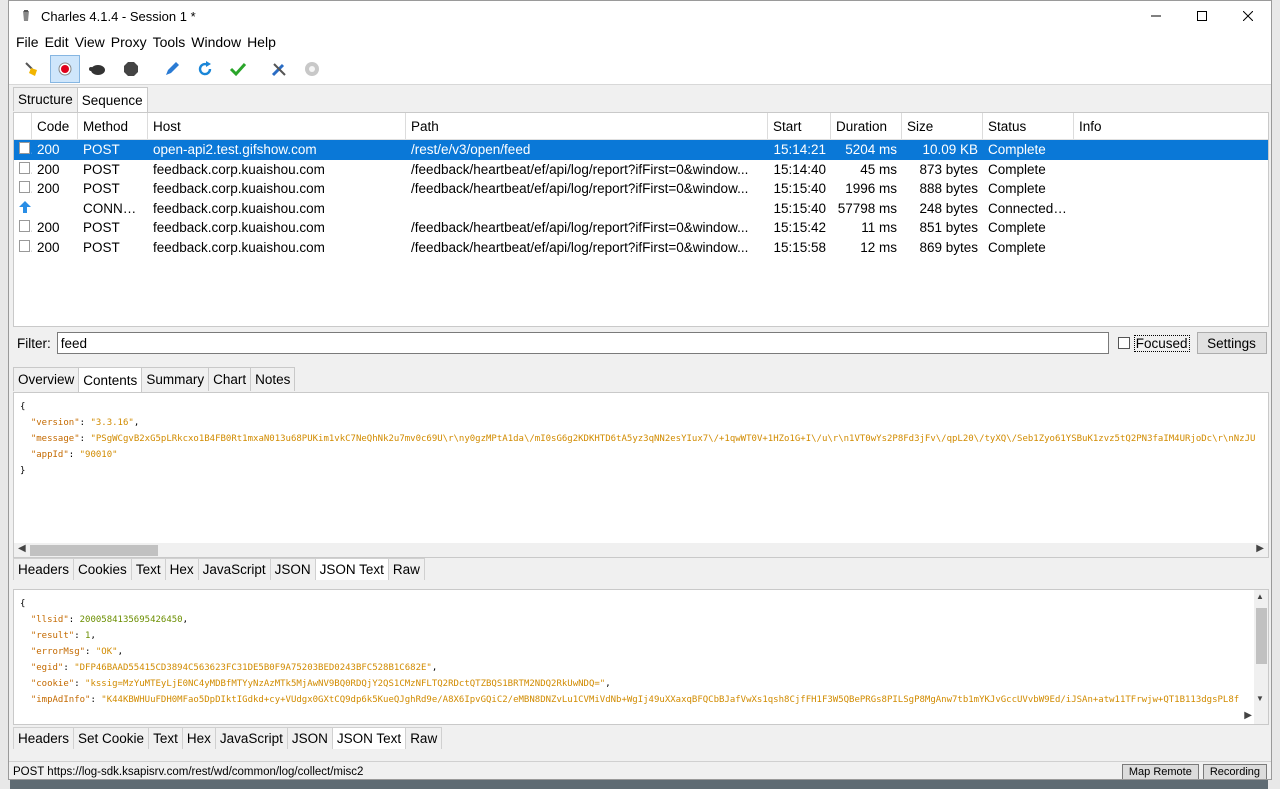 The image size is (1280, 789). I want to click on response-vertical-scrollbar: ▲ ▼, so click(1261, 657).